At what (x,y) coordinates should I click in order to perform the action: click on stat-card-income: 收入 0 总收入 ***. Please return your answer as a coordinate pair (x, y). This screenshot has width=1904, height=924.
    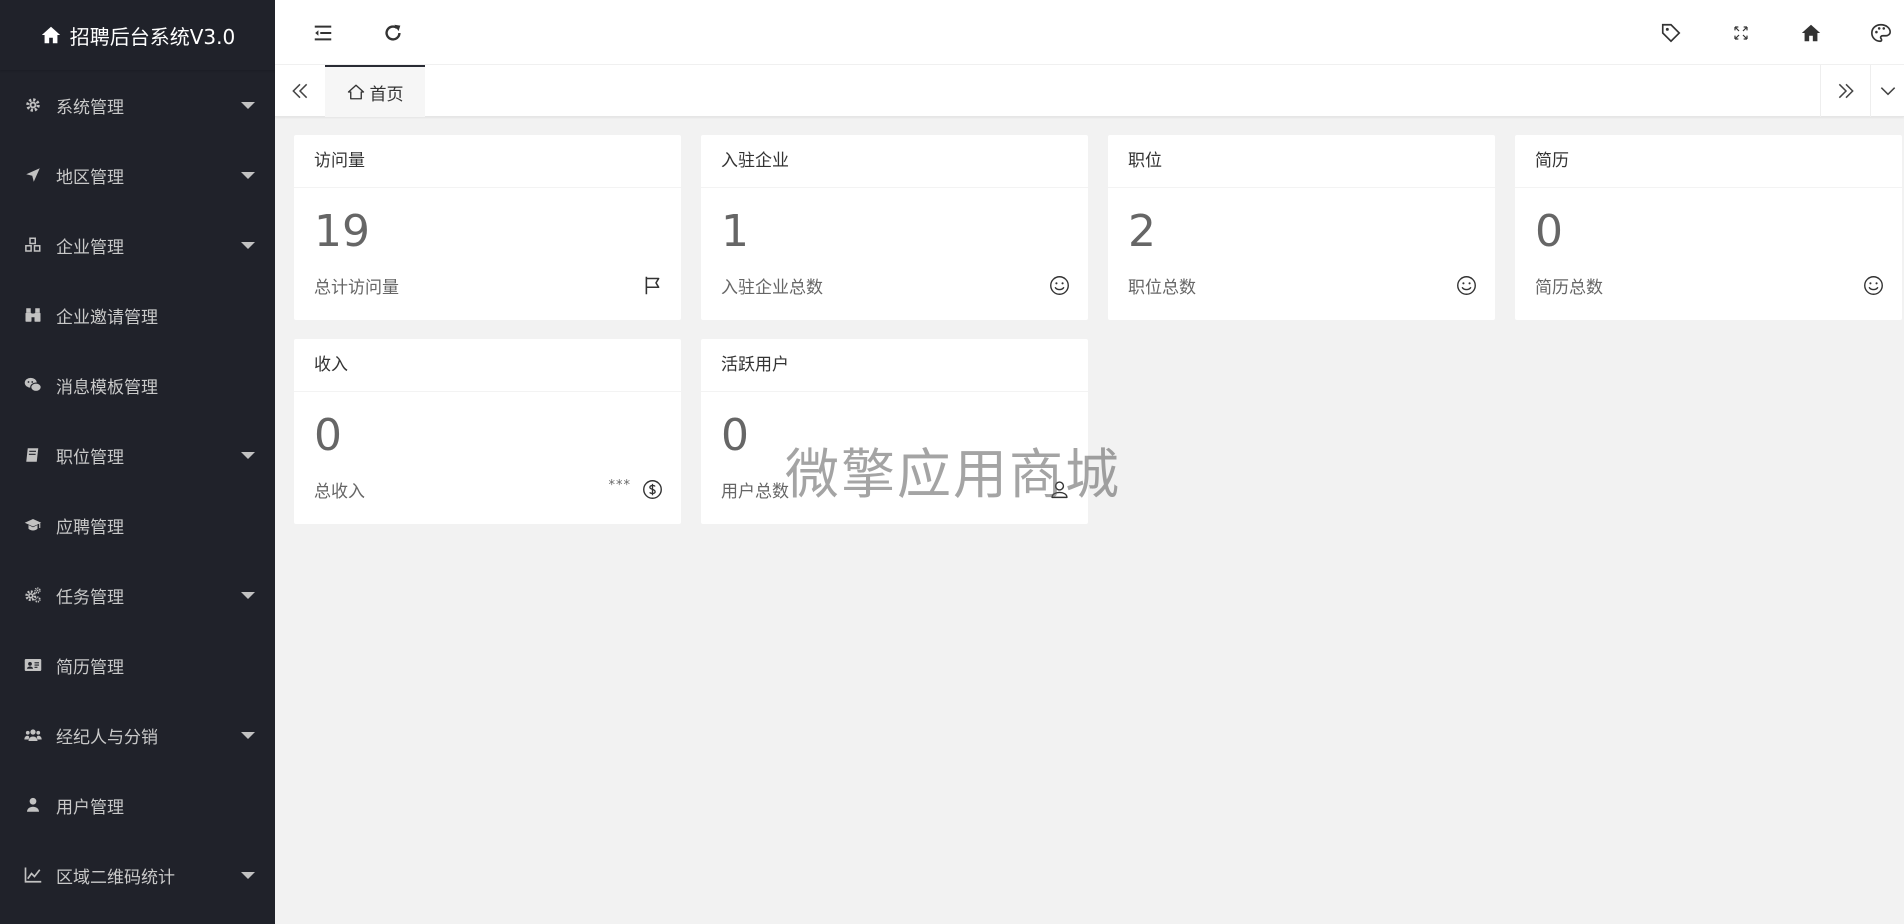
    Looking at the image, I should click on (487, 431).